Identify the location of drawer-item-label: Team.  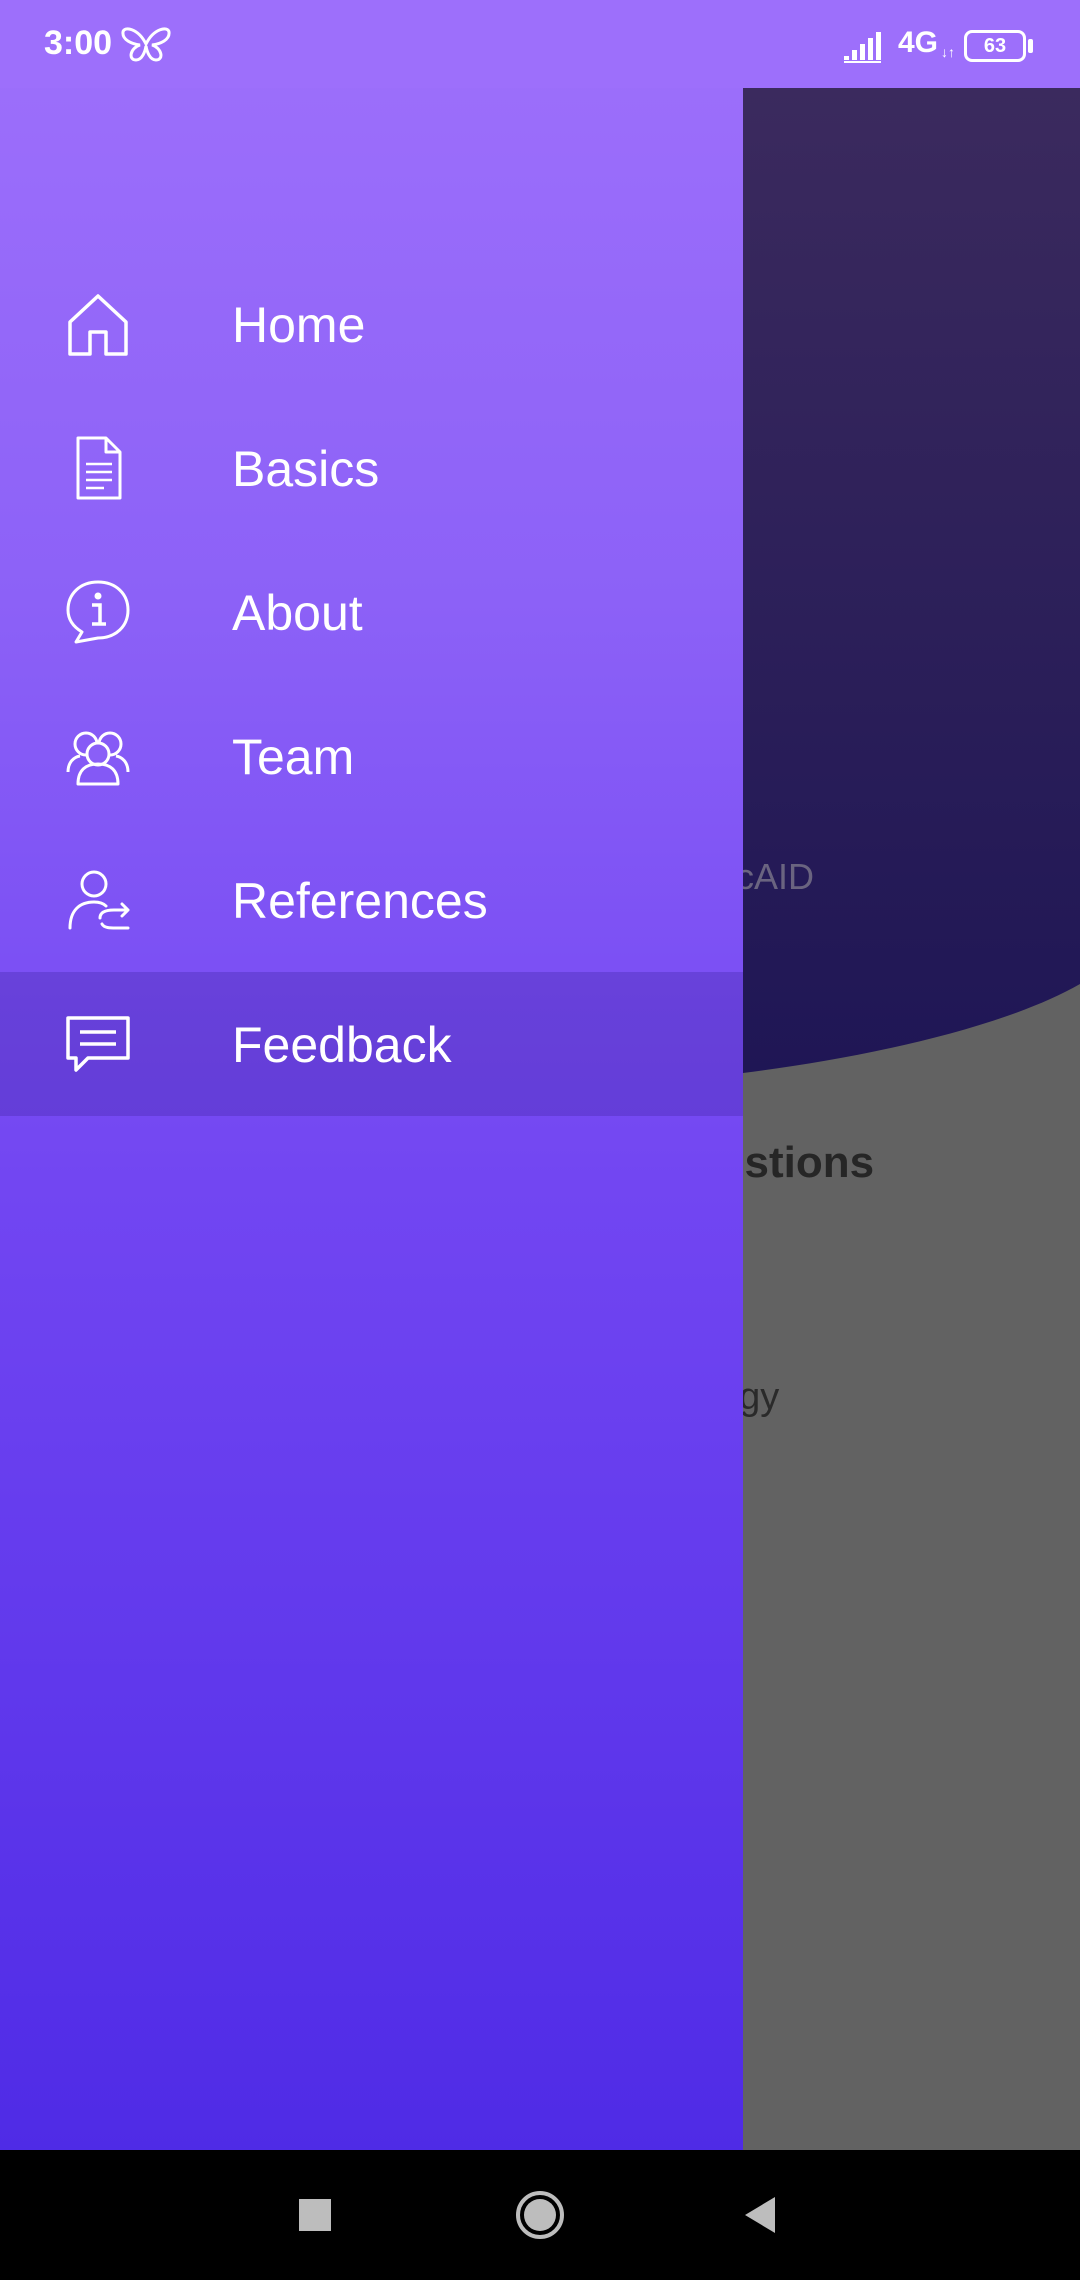
(293, 757).